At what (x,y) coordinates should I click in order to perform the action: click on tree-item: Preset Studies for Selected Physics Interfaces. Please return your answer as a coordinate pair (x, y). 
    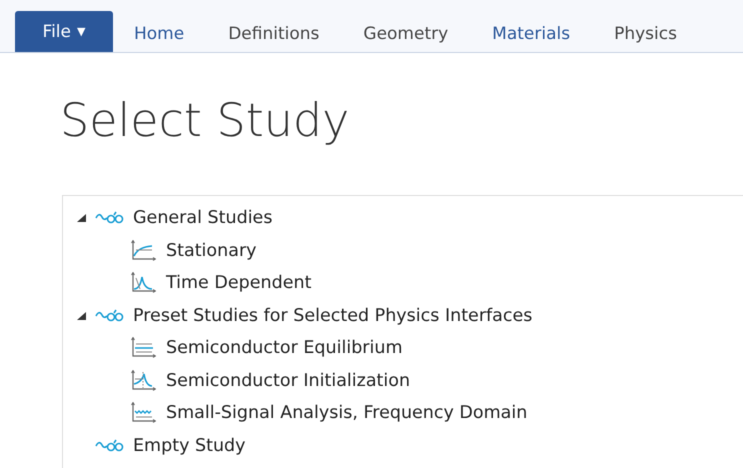
    Looking at the image, I should click on (332, 316).